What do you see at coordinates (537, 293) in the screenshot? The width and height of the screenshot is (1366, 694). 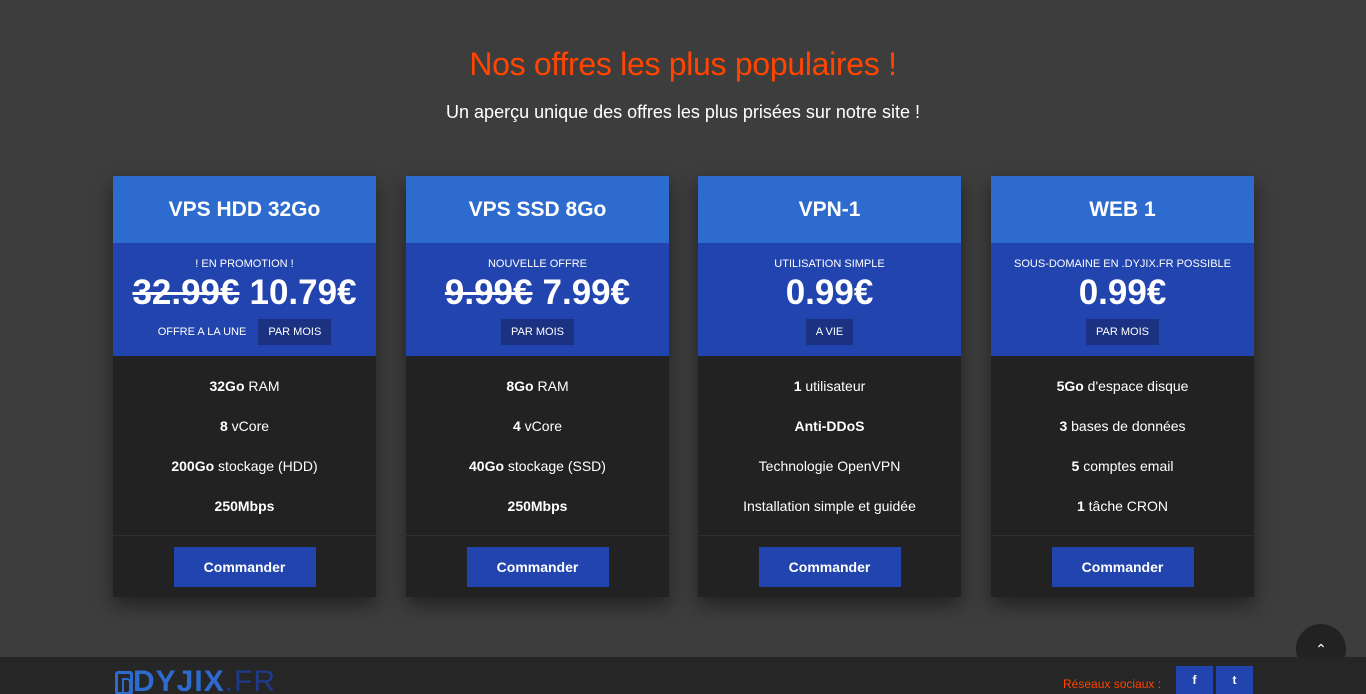 I see `price-line: 9.99€ 7.99€` at bounding box center [537, 293].